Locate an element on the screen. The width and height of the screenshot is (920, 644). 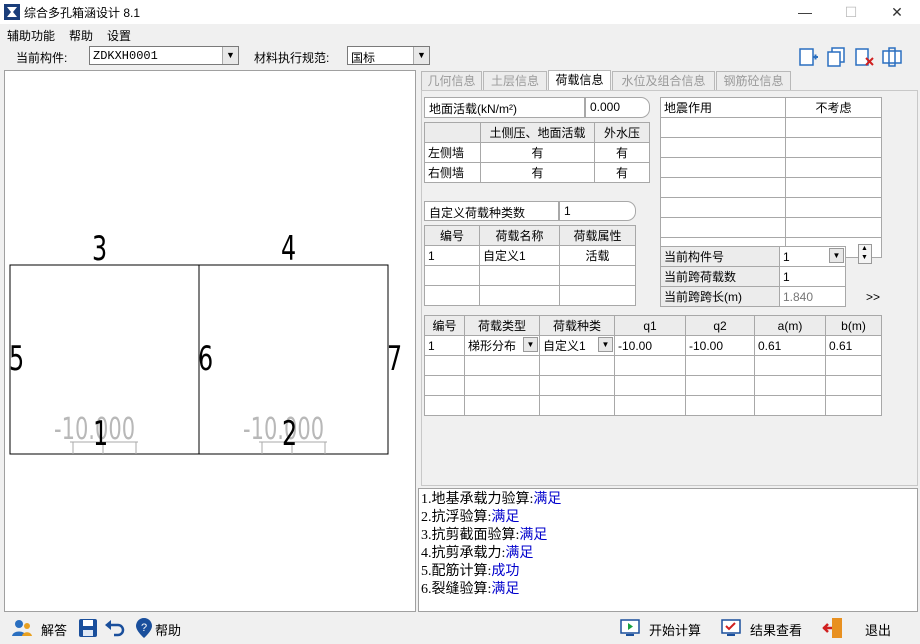
table-header: 荷载类型 is located at coordinates (502, 325).